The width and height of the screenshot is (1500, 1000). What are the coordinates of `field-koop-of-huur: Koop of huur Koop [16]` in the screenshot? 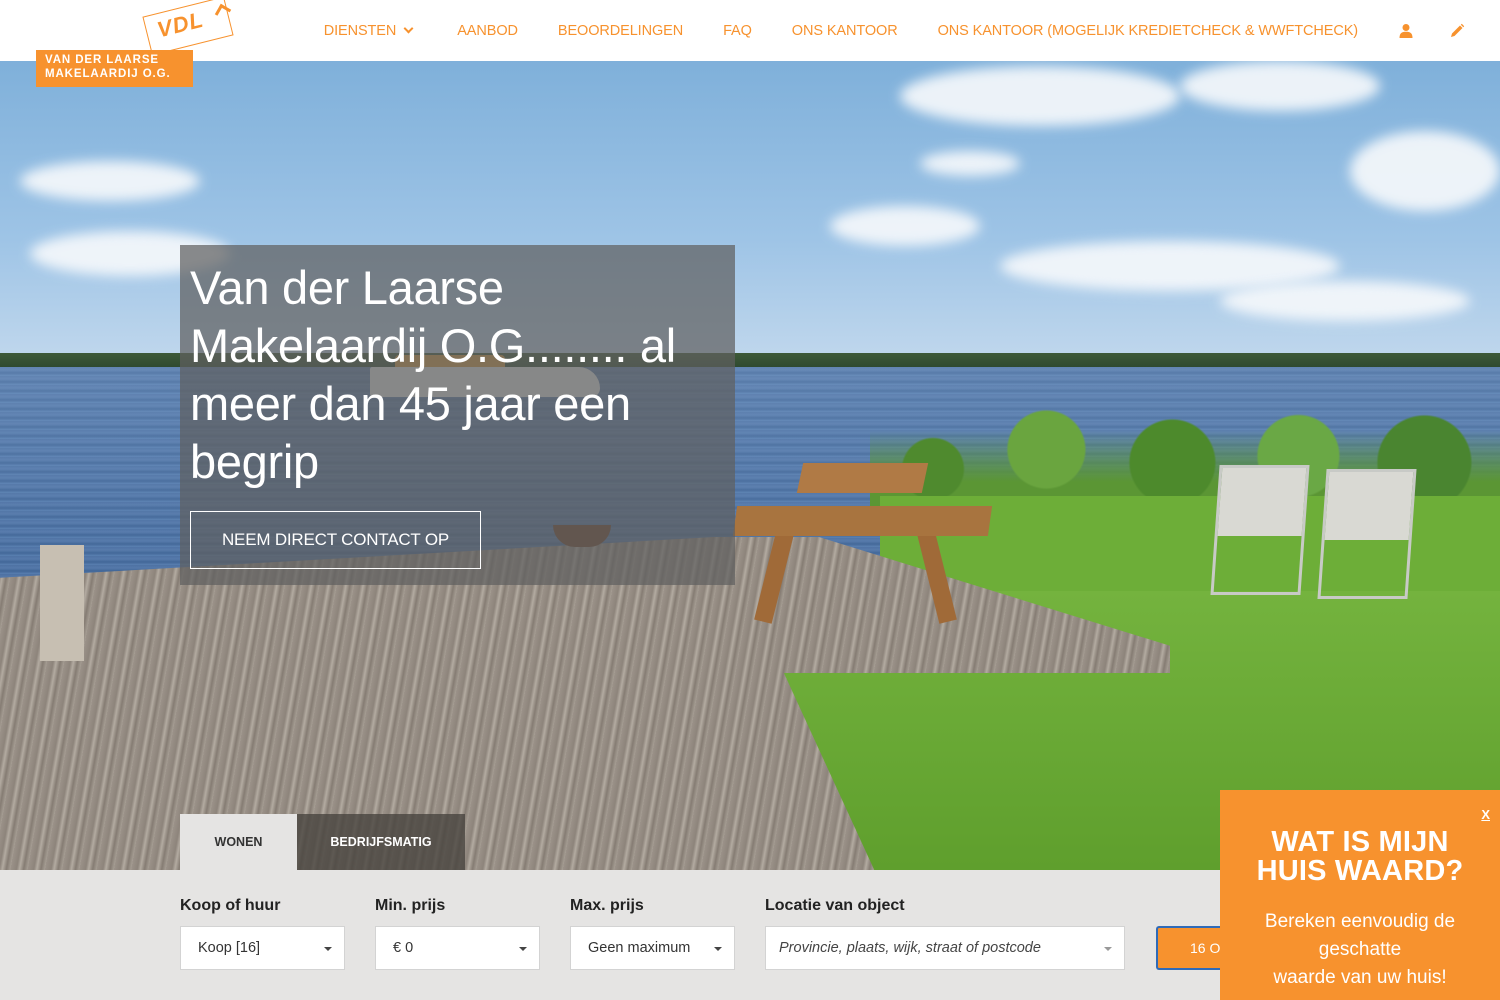 It's located at (262, 933).